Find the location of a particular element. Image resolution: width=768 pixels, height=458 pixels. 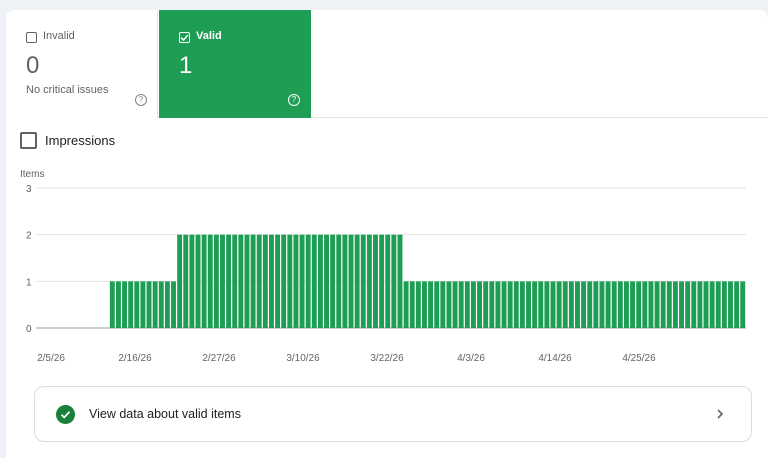

y-axis-label: Items is located at coordinates (32, 174).